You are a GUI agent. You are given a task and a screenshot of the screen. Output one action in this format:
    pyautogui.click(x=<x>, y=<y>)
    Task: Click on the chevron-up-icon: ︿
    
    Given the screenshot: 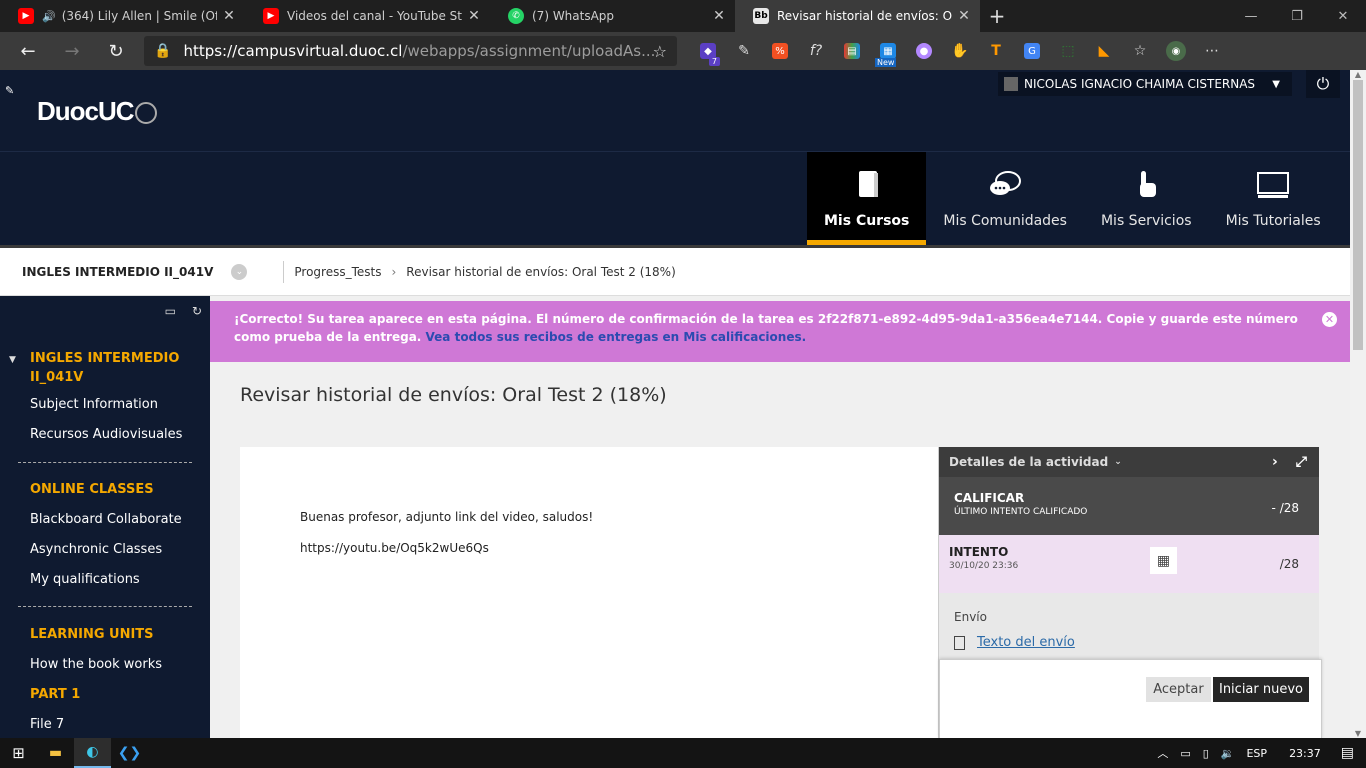 What is the action you would take?
    pyautogui.click(x=1162, y=753)
    